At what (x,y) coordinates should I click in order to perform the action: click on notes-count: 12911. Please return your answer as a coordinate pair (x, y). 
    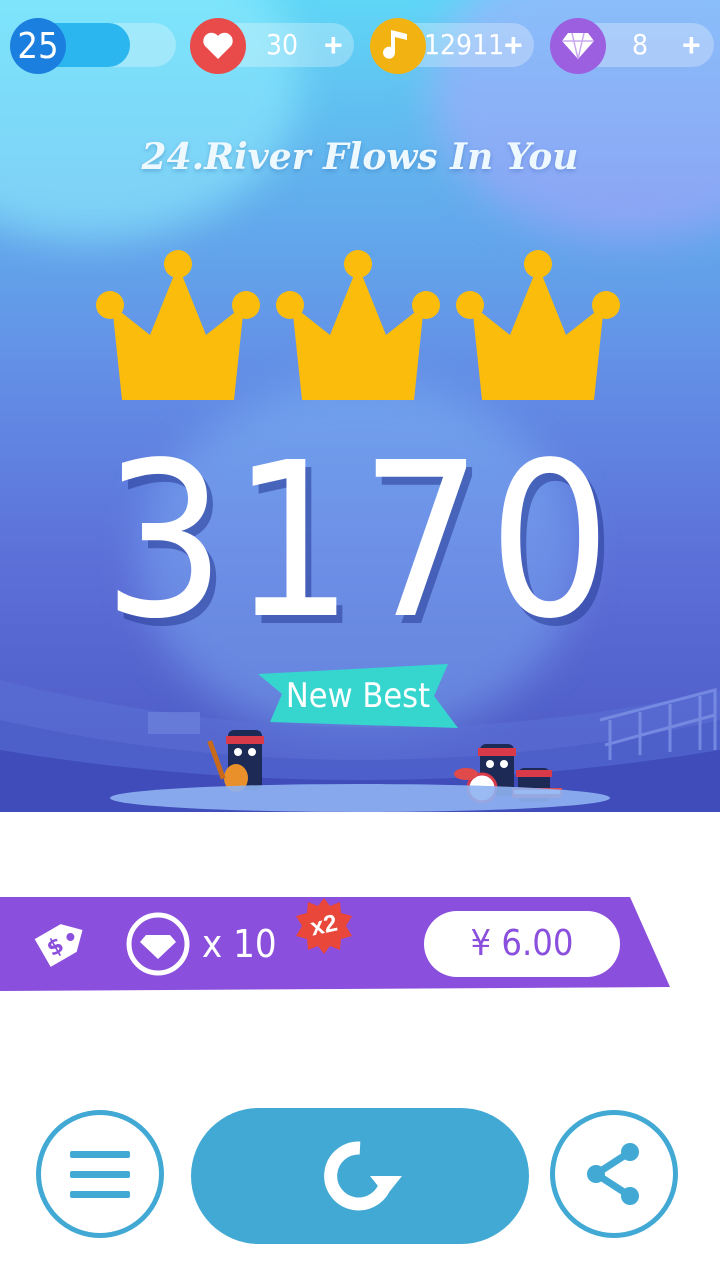
    Looking at the image, I should click on (464, 44).